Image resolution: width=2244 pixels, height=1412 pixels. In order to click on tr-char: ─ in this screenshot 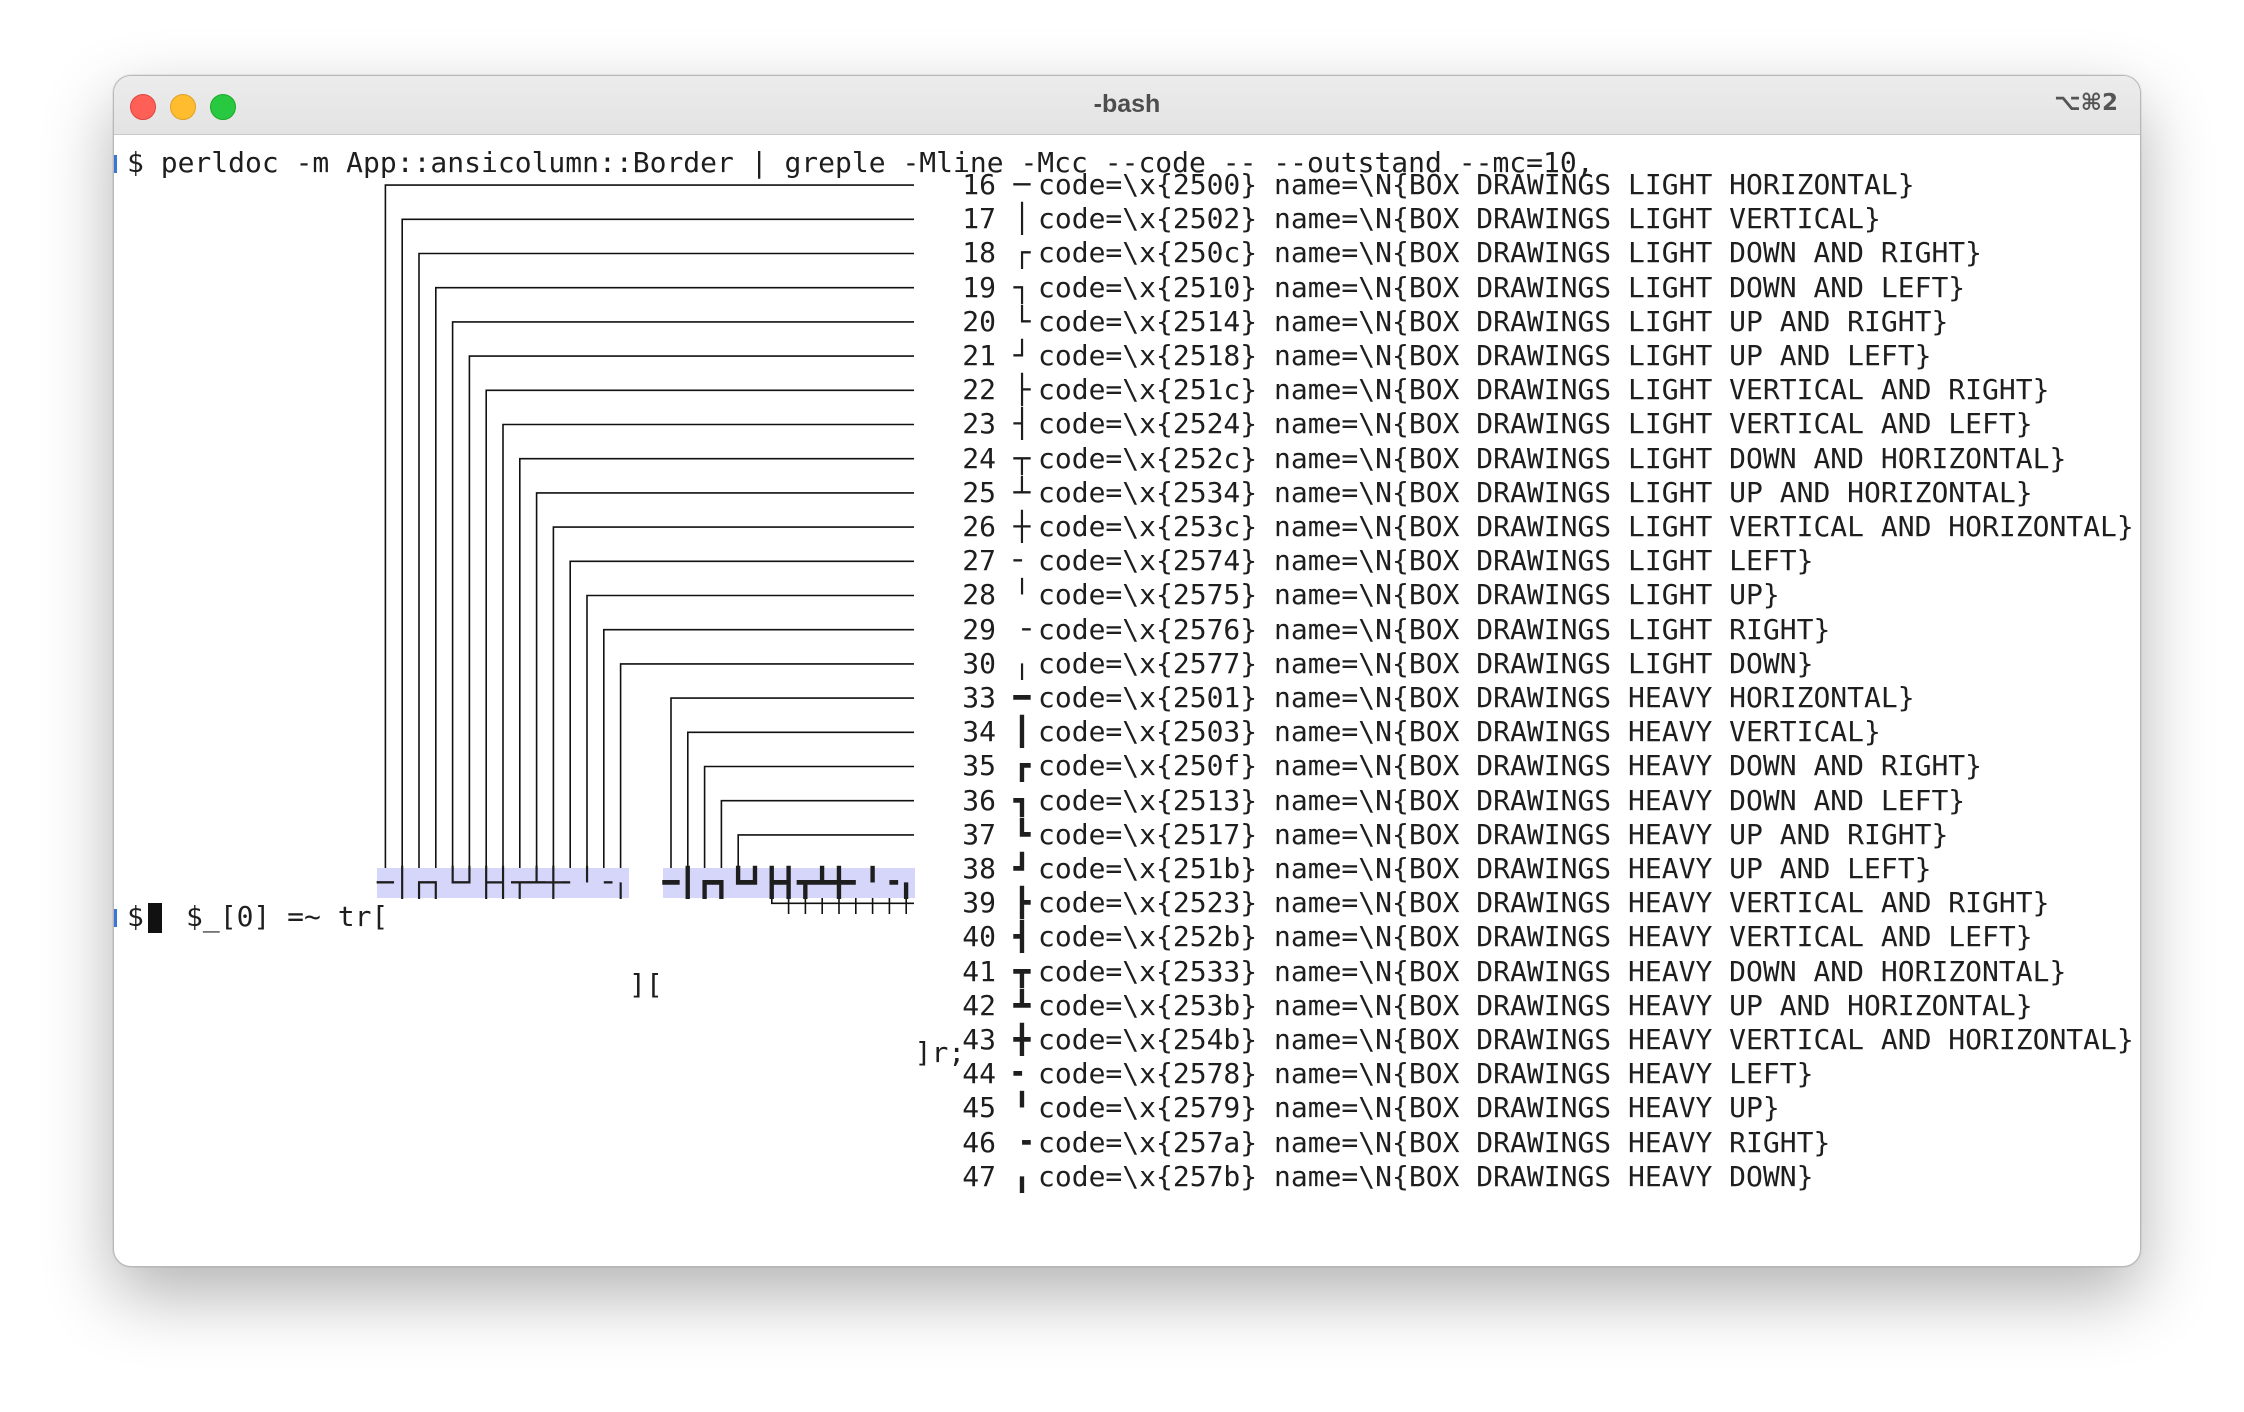, I will do `click(385, 882)`.